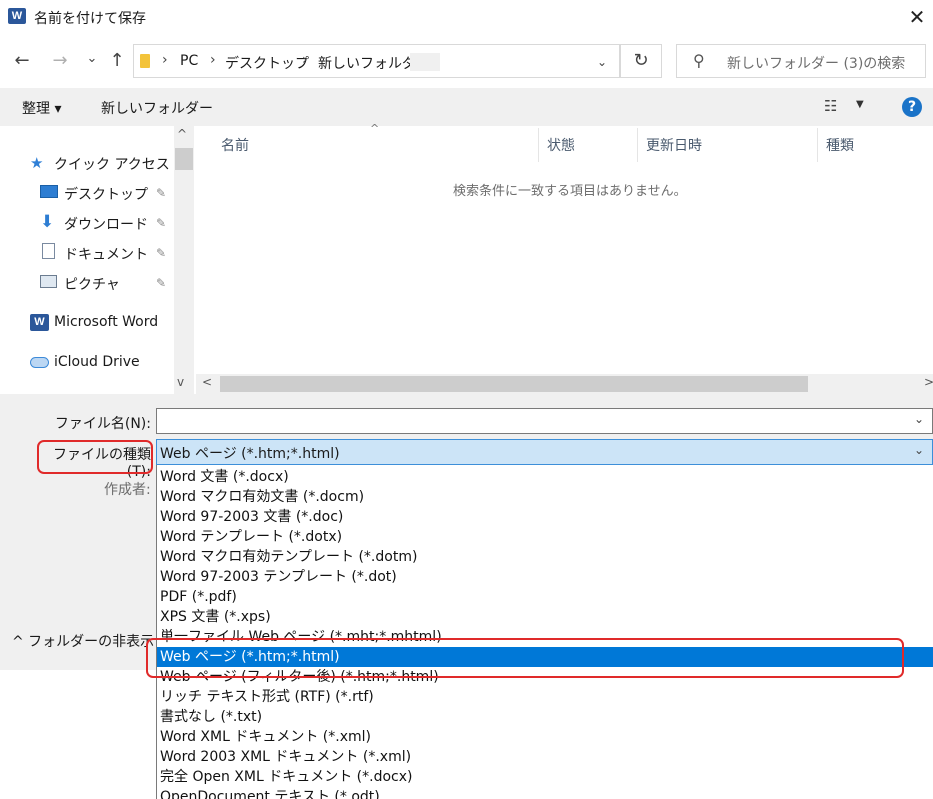 The height and width of the screenshot is (799, 933). What do you see at coordinates (145, 61) in the screenshot?
I see `folder-icon` at bounding box center [145, 61].